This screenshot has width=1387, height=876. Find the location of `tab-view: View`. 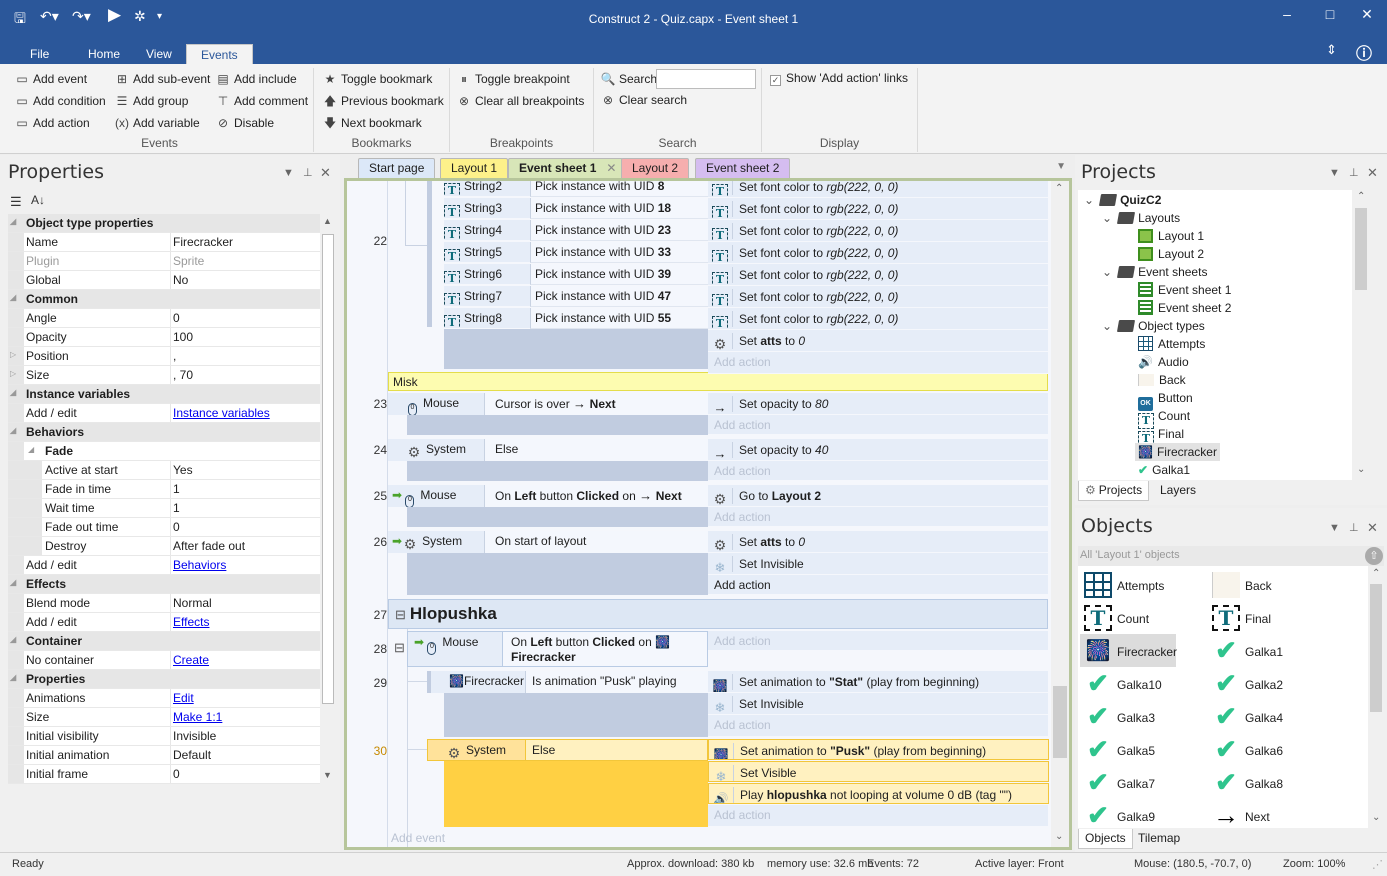

tab-view: View is located at coordinates (159, 54).